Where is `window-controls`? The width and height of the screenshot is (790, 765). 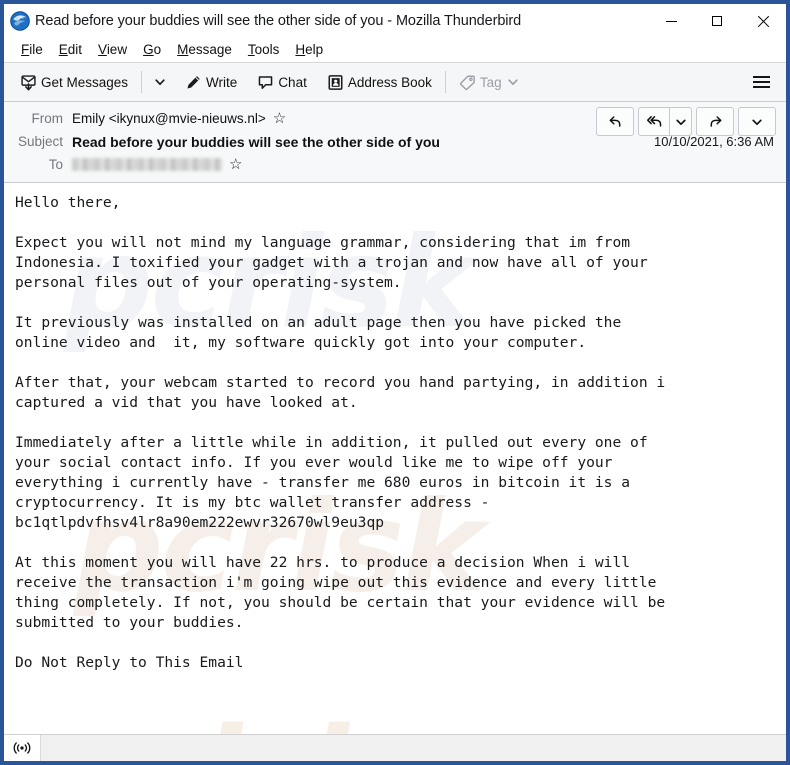
window-controls is located at coordinates (717, 21).